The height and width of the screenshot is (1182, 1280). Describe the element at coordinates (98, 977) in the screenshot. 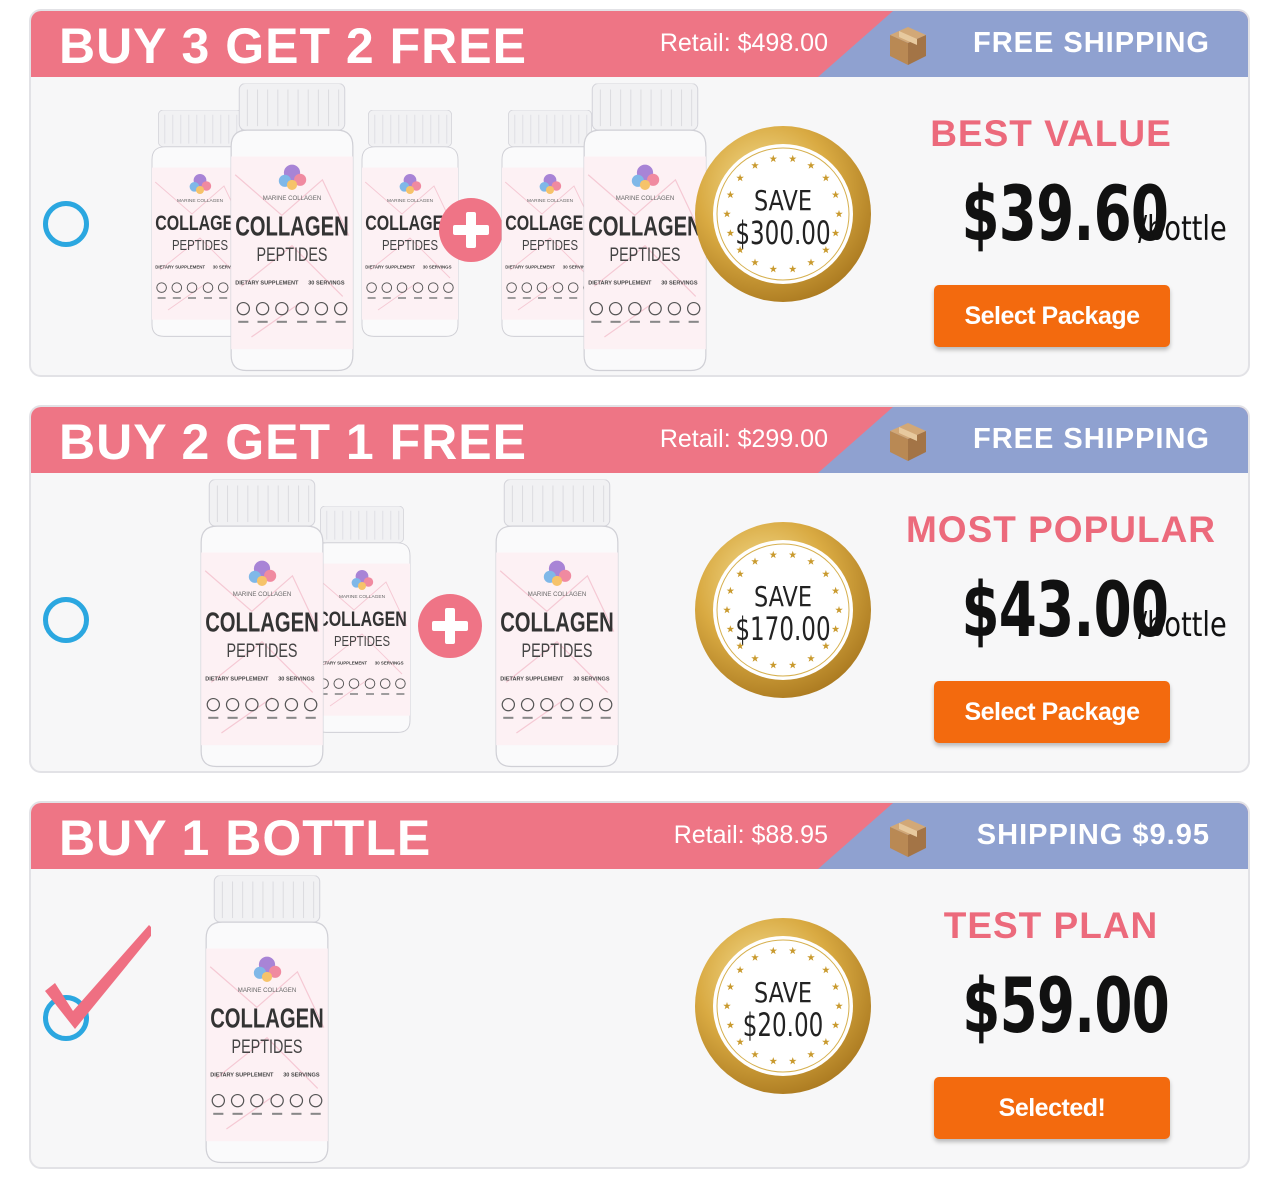

I see `checkmark-icon` at that location.